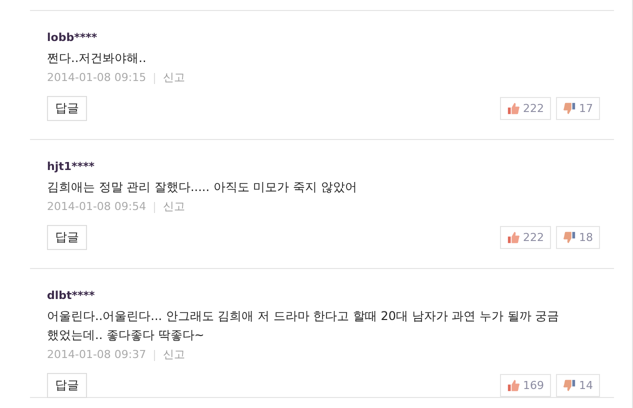  I want to click on username: lobb****, so click(72, 38).